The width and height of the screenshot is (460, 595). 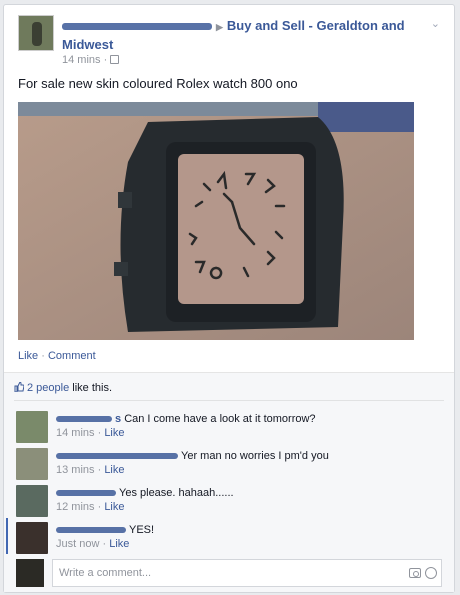 I want to click on new-comment-indicator, so click(x=7, y=536).